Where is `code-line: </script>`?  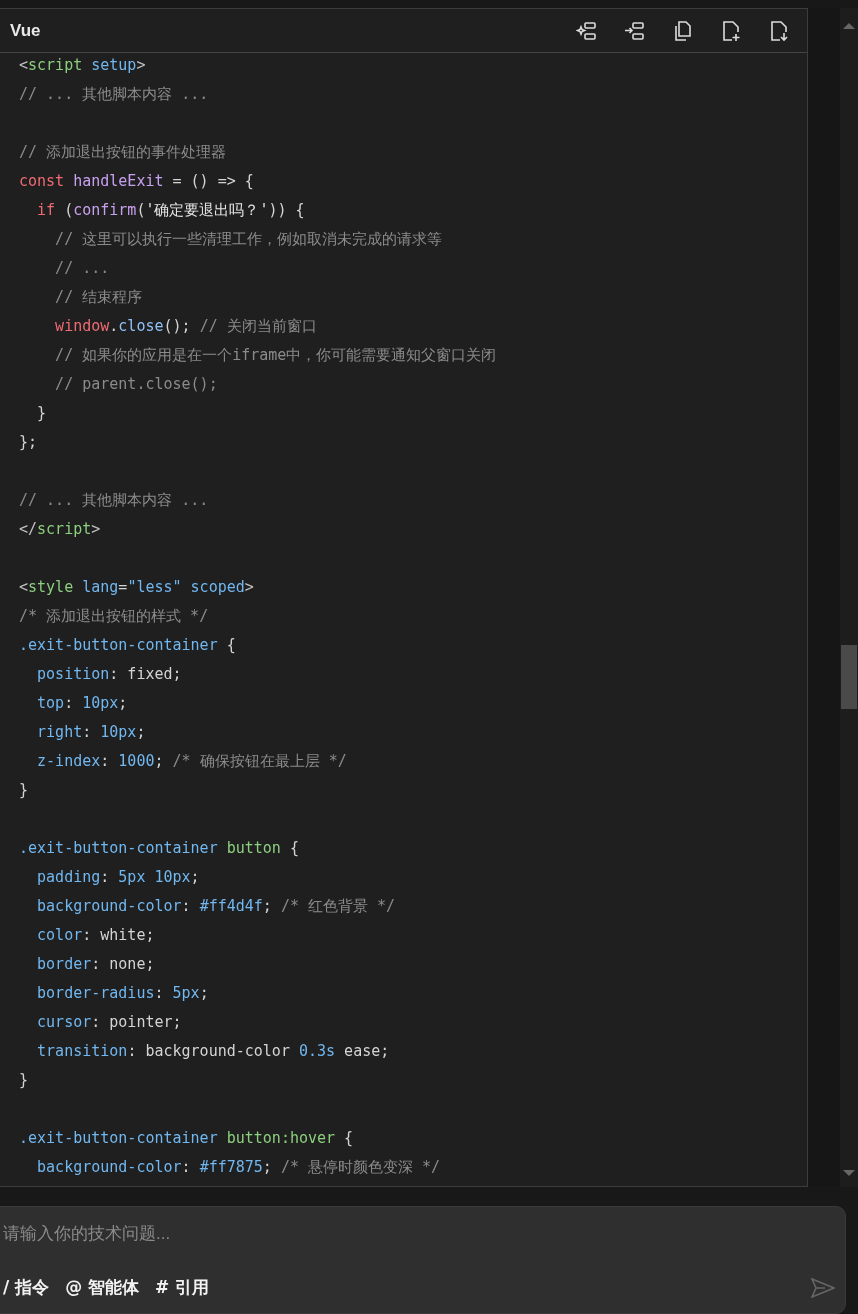 code-line: </script> is located at coordinates (60, 529).